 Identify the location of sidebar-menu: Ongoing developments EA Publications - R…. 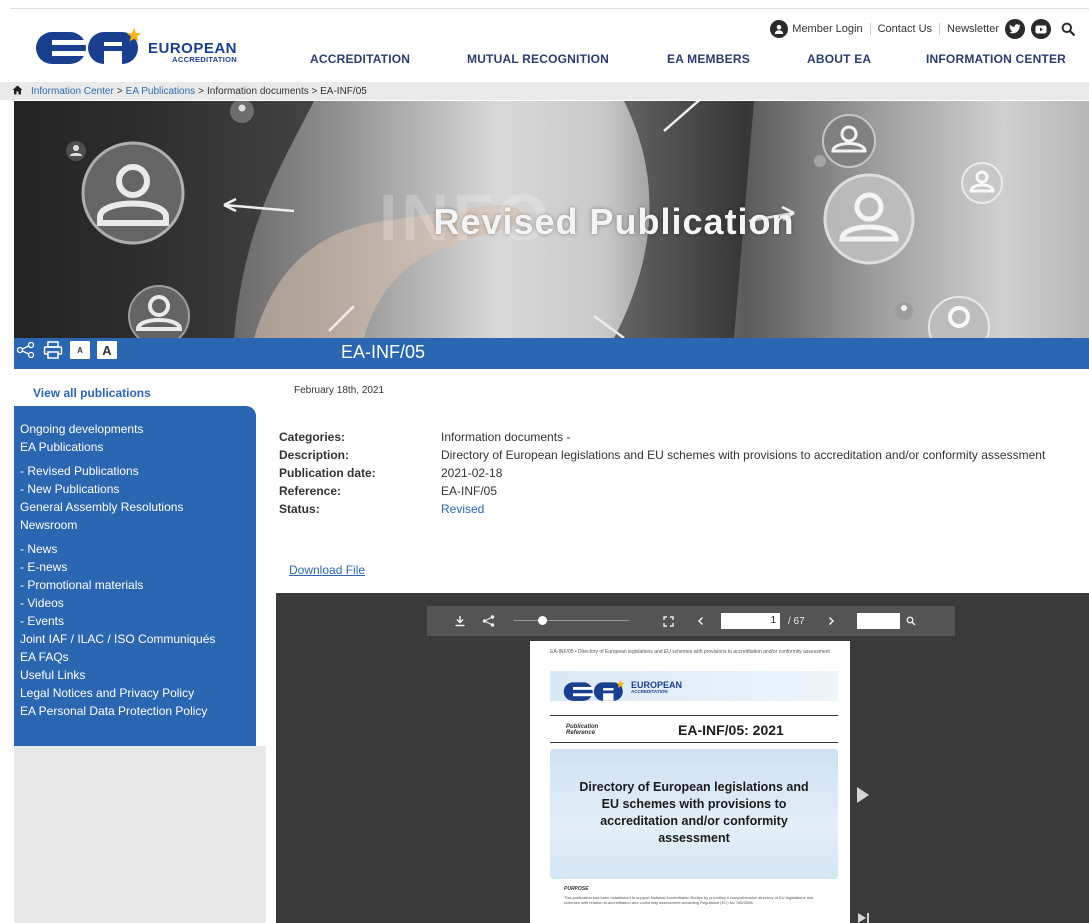
(135, 576).